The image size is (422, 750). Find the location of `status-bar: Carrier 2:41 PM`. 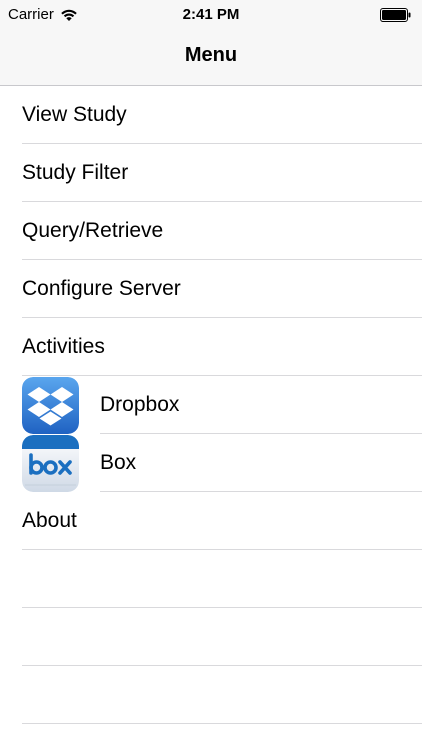

status-bar: Carrier 2:41 PM is located at coordinates (211, 16).